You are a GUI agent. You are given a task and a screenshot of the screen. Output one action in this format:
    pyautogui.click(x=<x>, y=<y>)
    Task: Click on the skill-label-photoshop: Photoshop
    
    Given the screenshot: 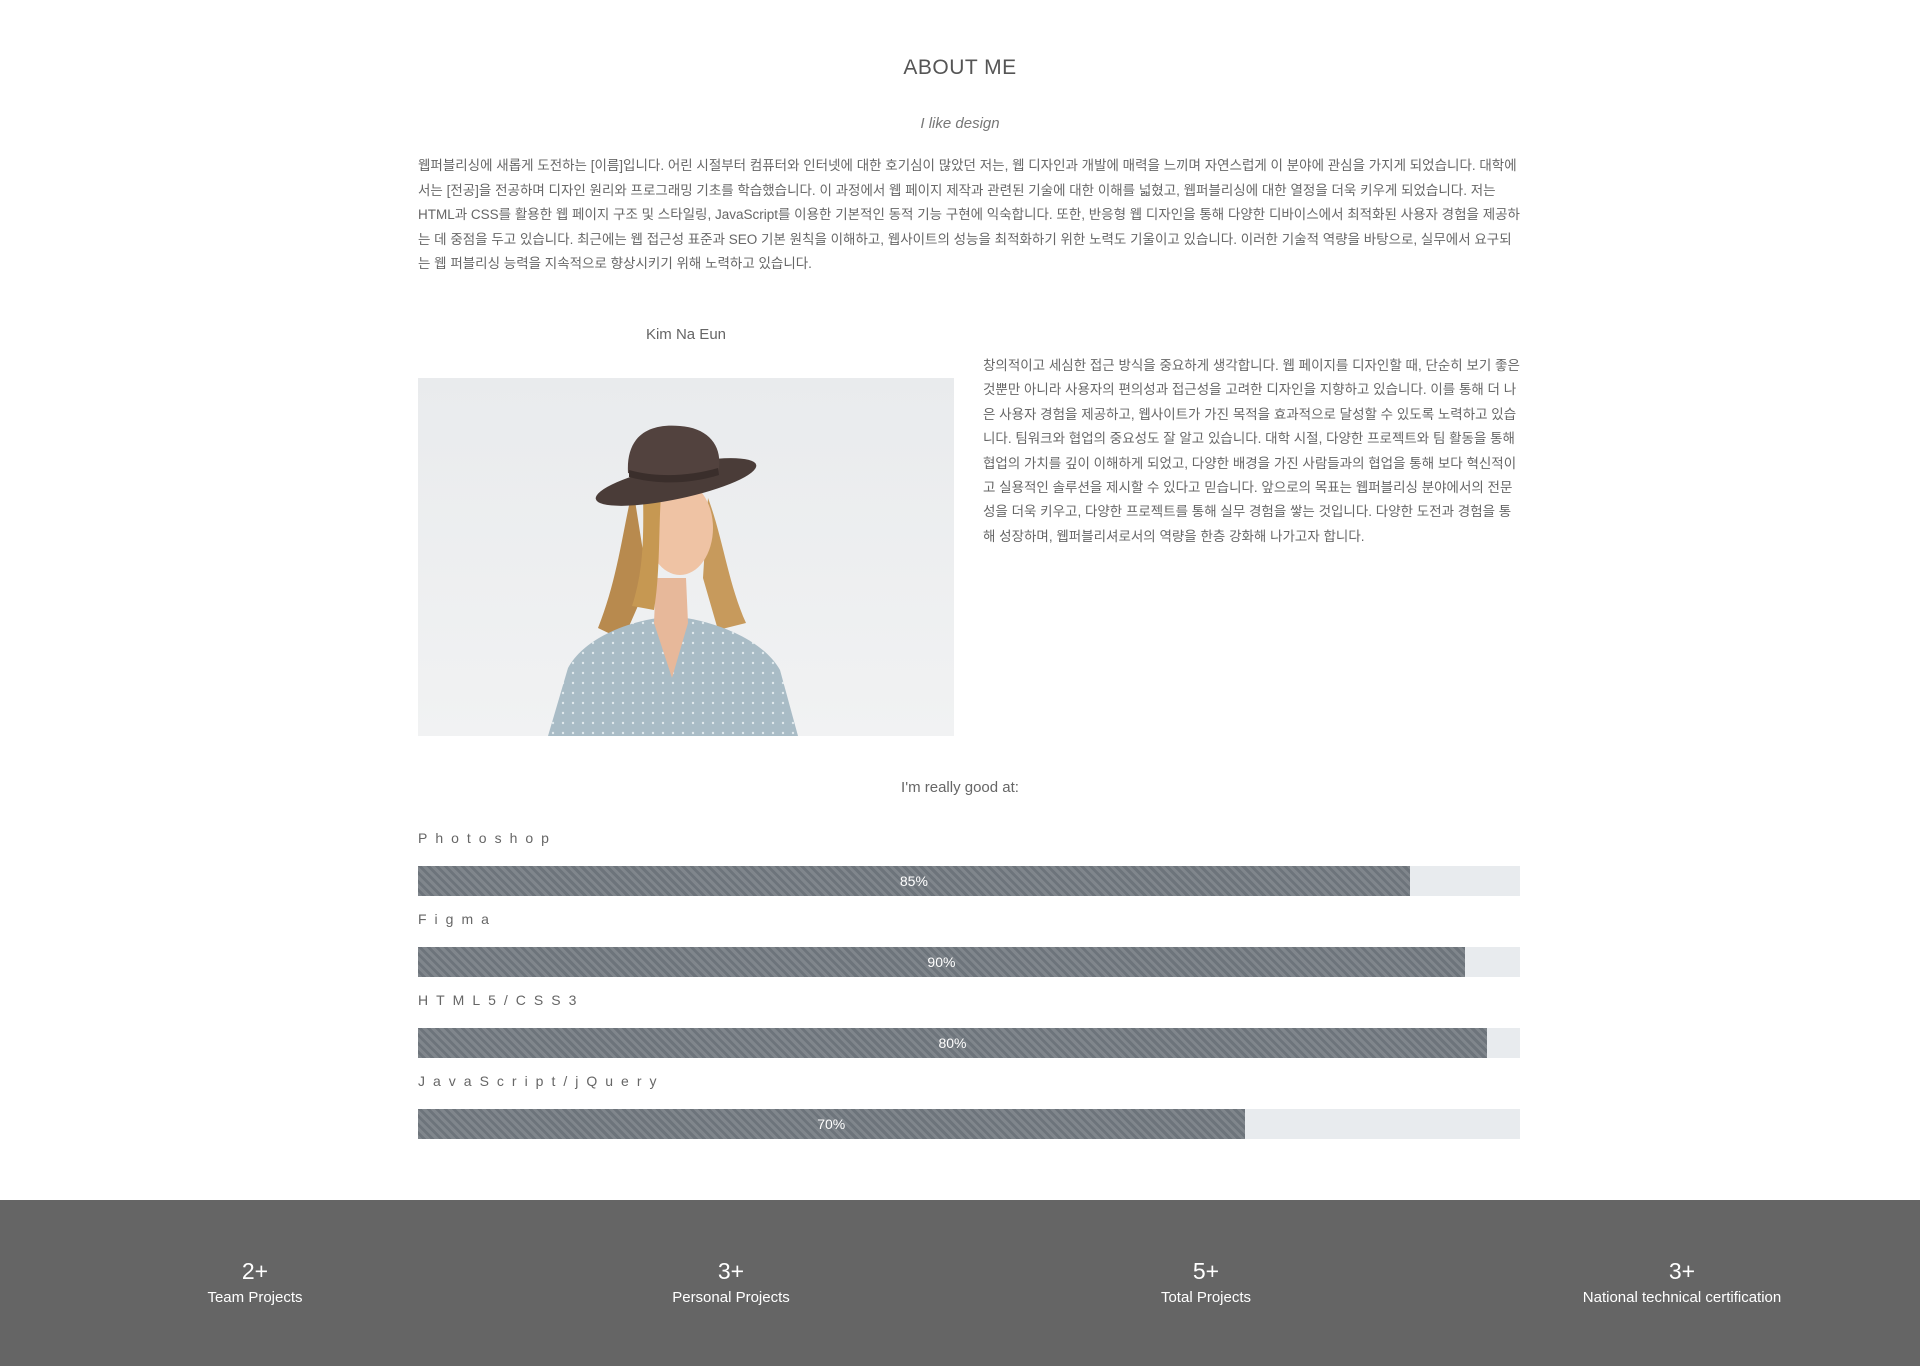 What is the action you would take?
    pyautogui.click(x=487, y=838)
    